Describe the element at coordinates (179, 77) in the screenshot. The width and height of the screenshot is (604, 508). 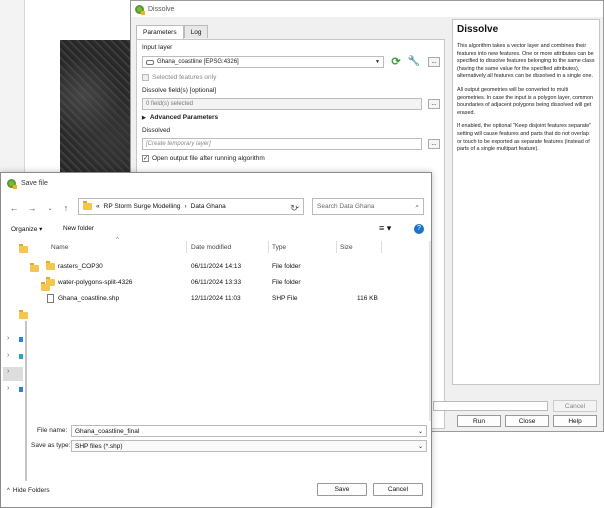
I see `selected-features-checkbox: Selected features only` at that location.